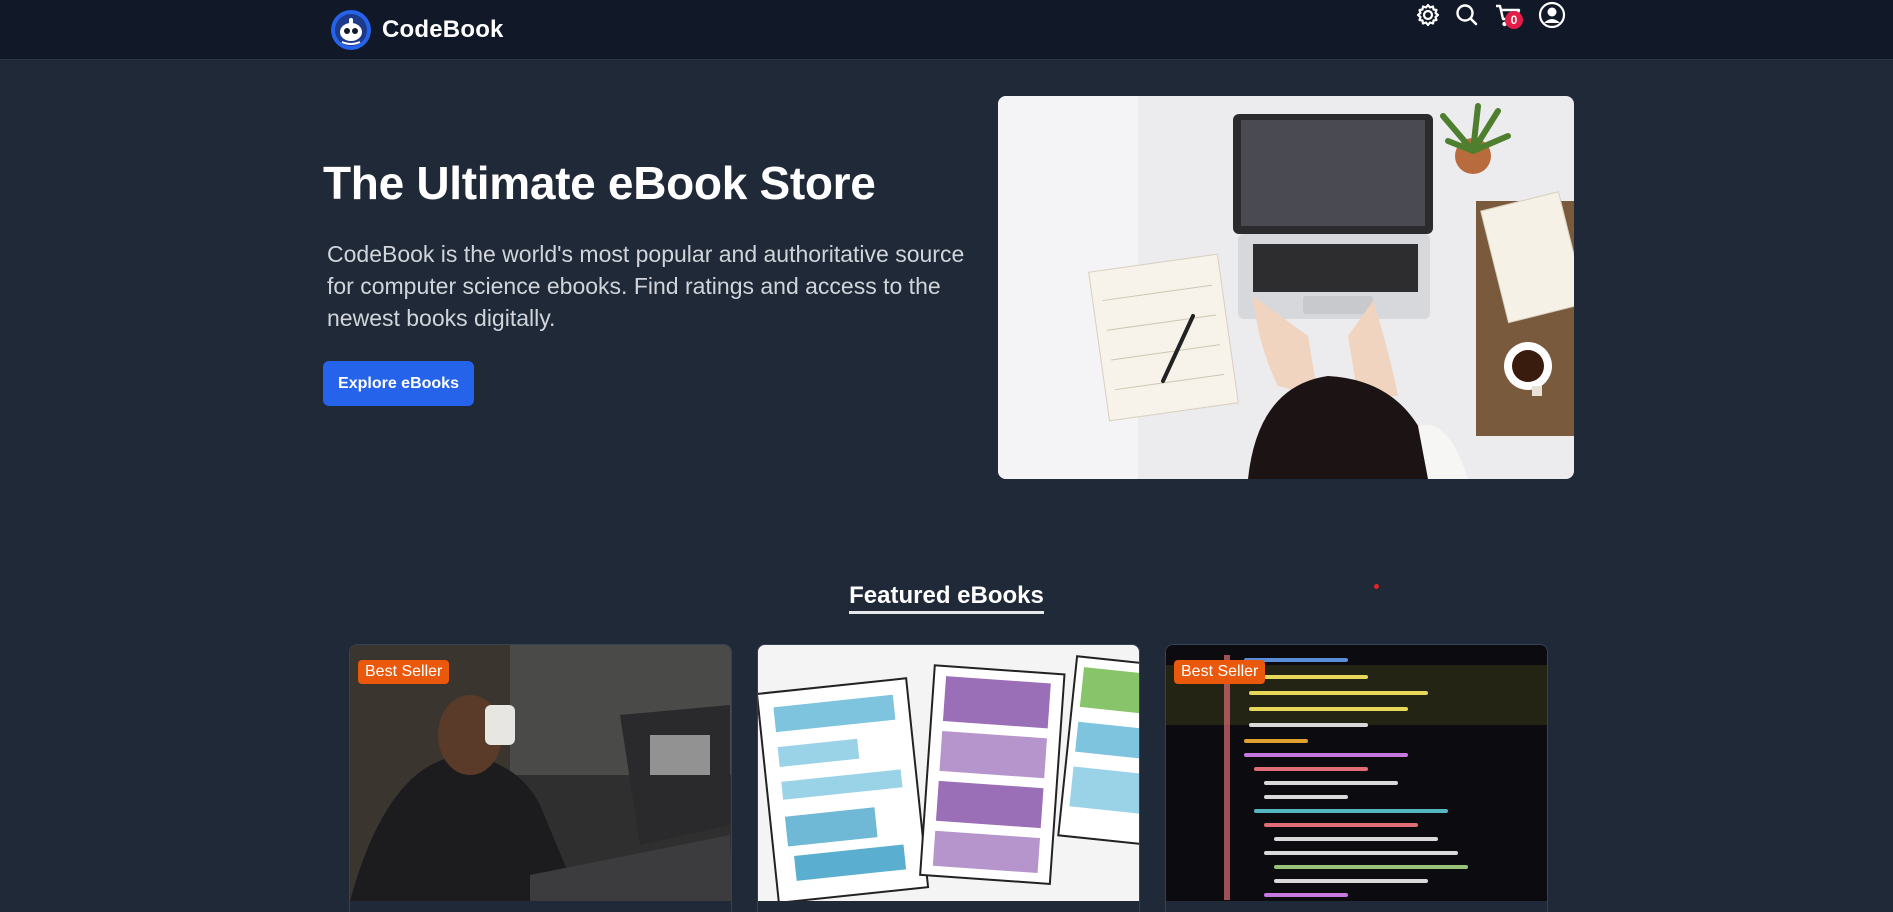 The image size is (1893, 912). What do you see at coordinates (1552, 15) in the screenshot?
I see `user-icon` at bounding box center [1552, 15].